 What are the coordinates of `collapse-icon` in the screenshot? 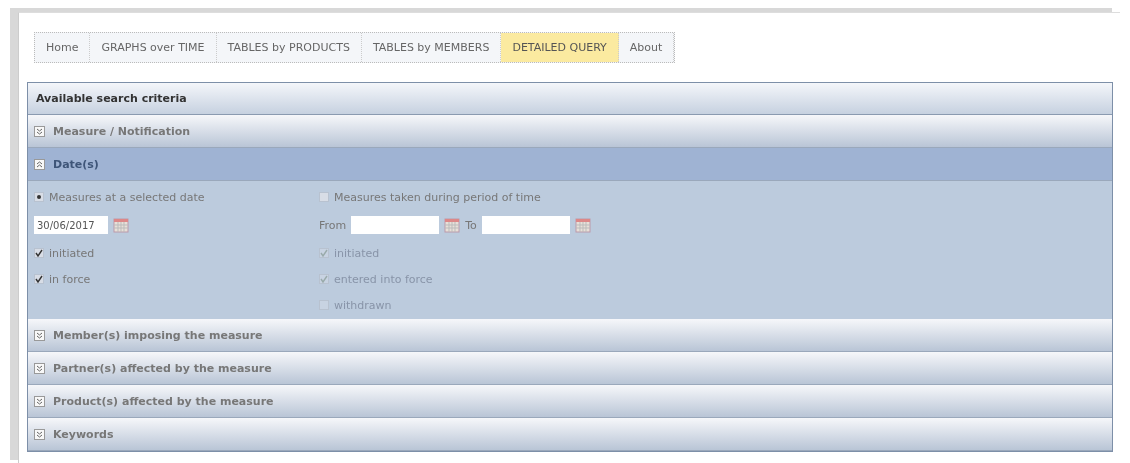 It's located at (39, 164).